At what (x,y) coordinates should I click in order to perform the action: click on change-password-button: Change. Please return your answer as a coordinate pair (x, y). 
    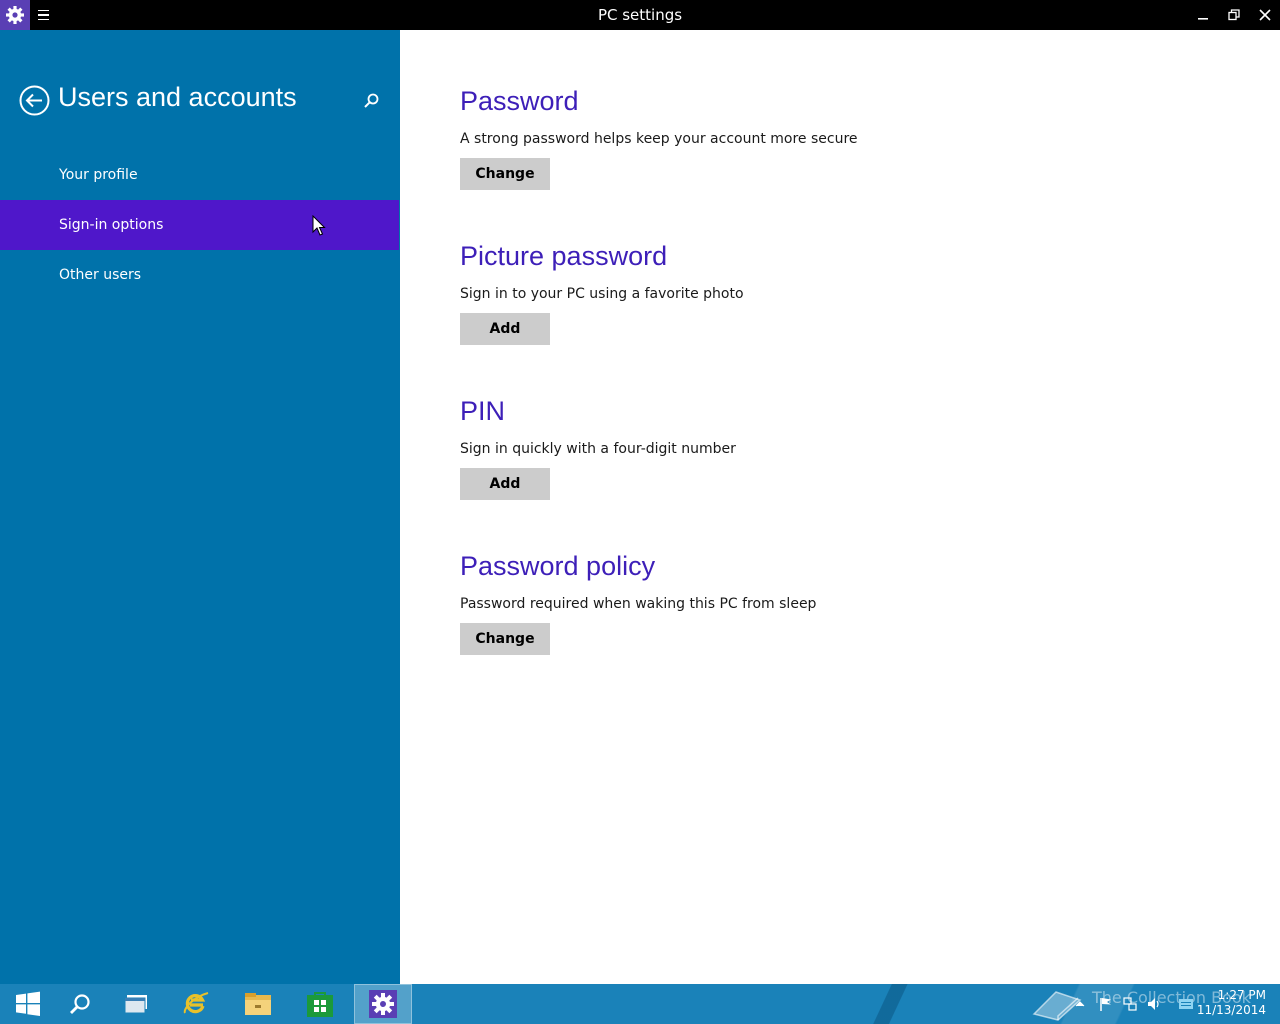
    Looking at the image, I should click on (505, 174).